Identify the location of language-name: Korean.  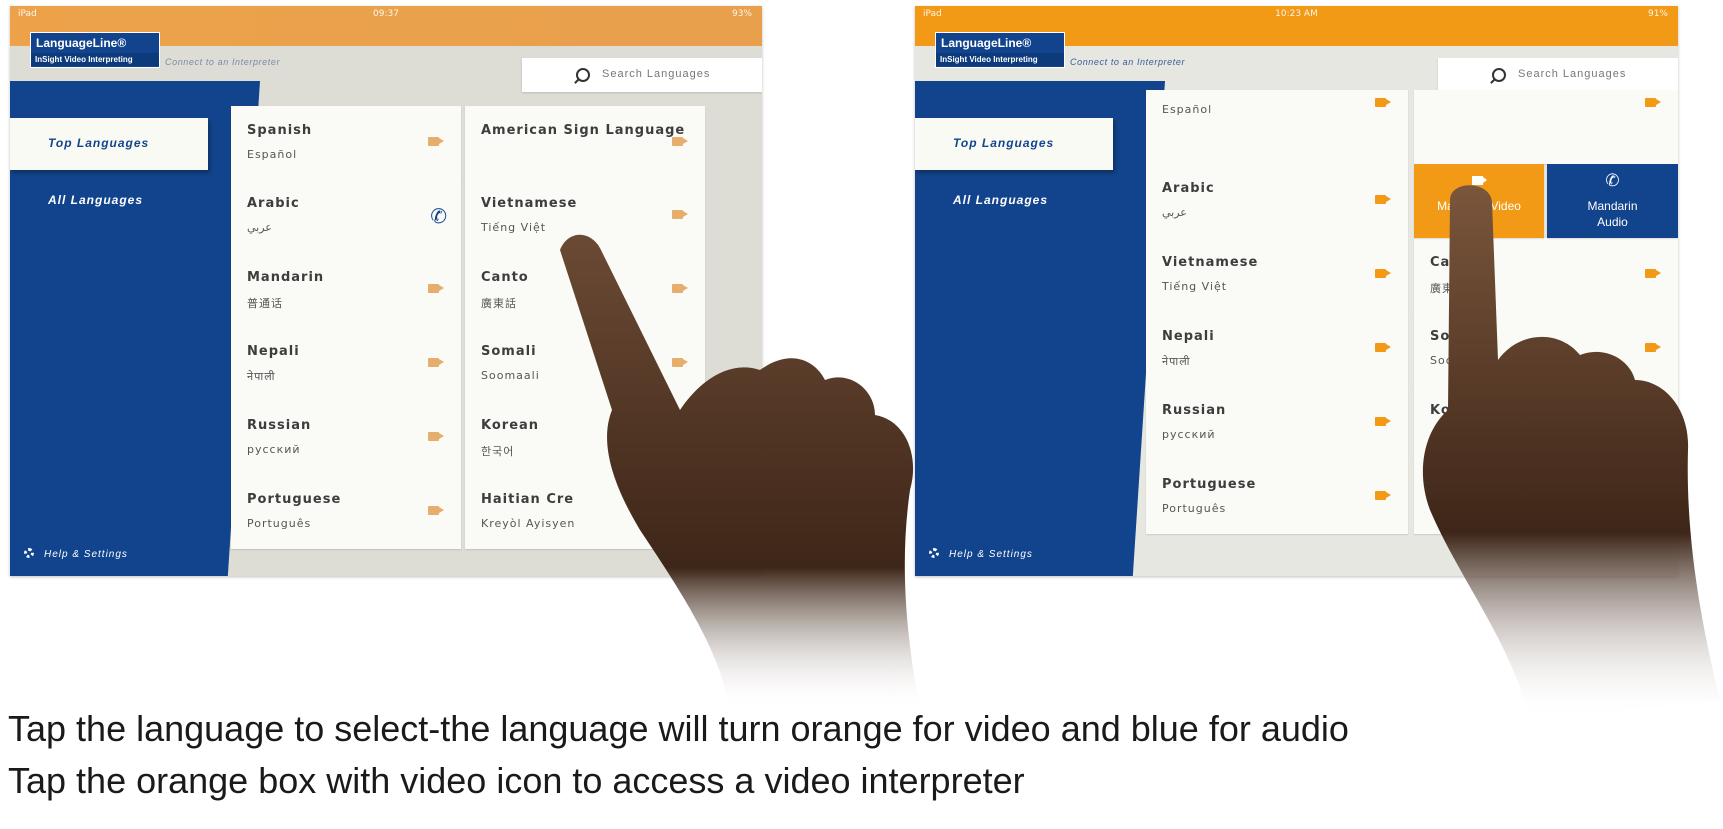
(510, 425).